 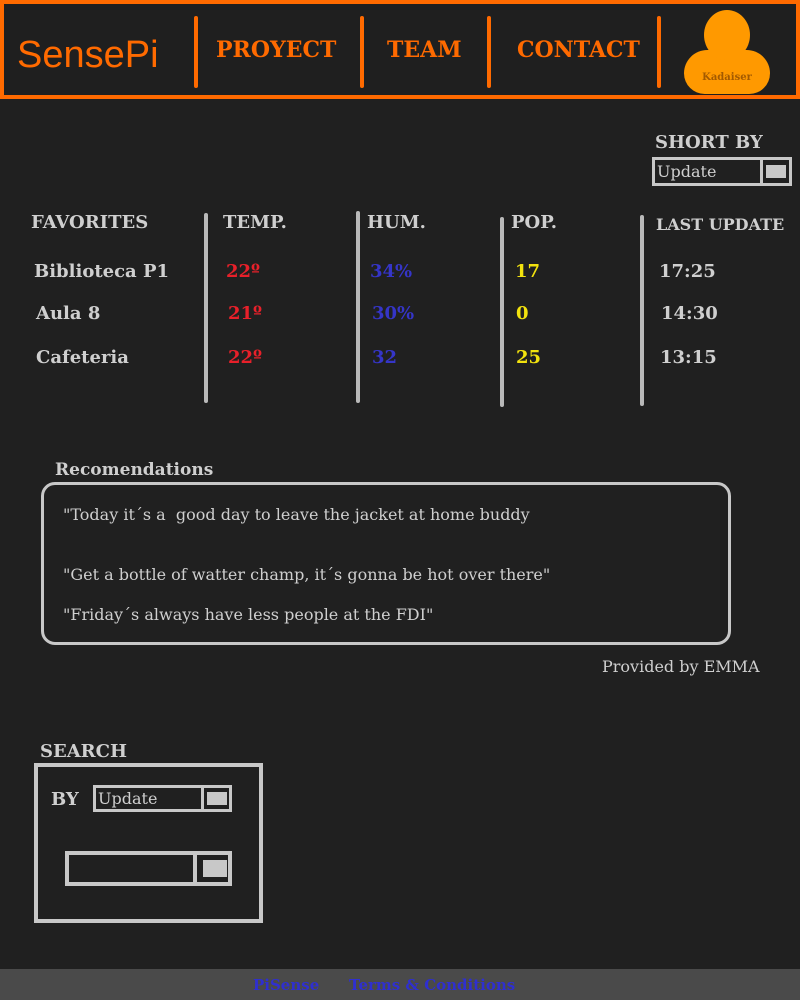 I want to click on search-input-group, so click(x=148, y=868).